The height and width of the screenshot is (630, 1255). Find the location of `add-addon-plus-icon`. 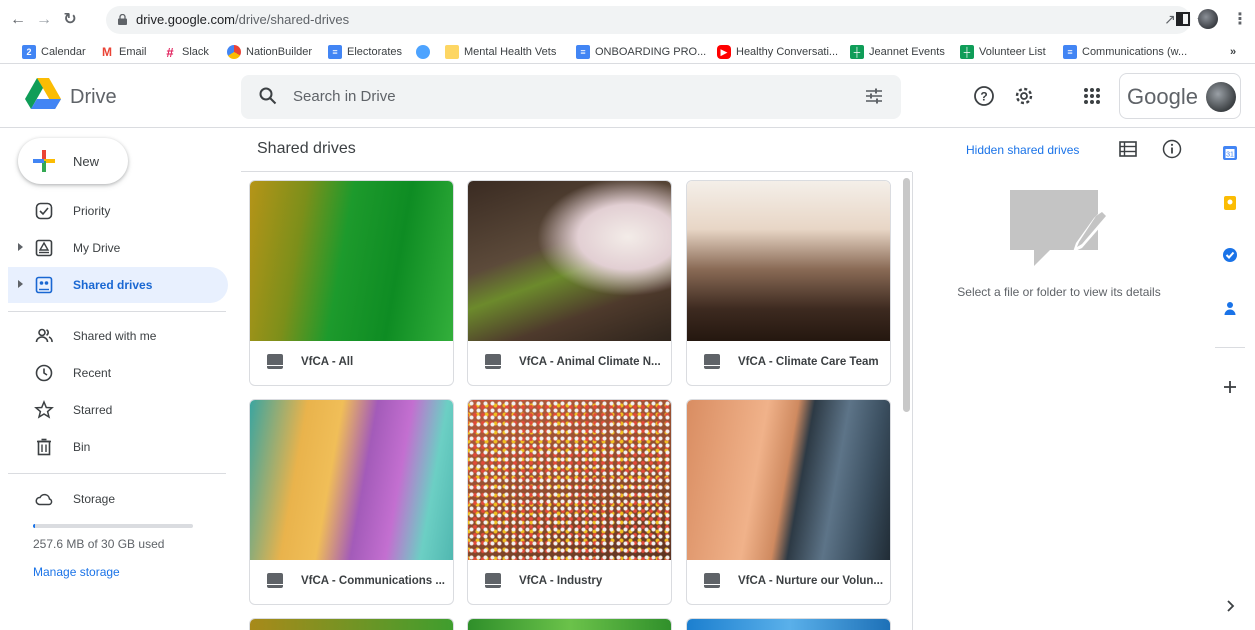

add-addon-plus-icon is located at coordinates (1230, 387).